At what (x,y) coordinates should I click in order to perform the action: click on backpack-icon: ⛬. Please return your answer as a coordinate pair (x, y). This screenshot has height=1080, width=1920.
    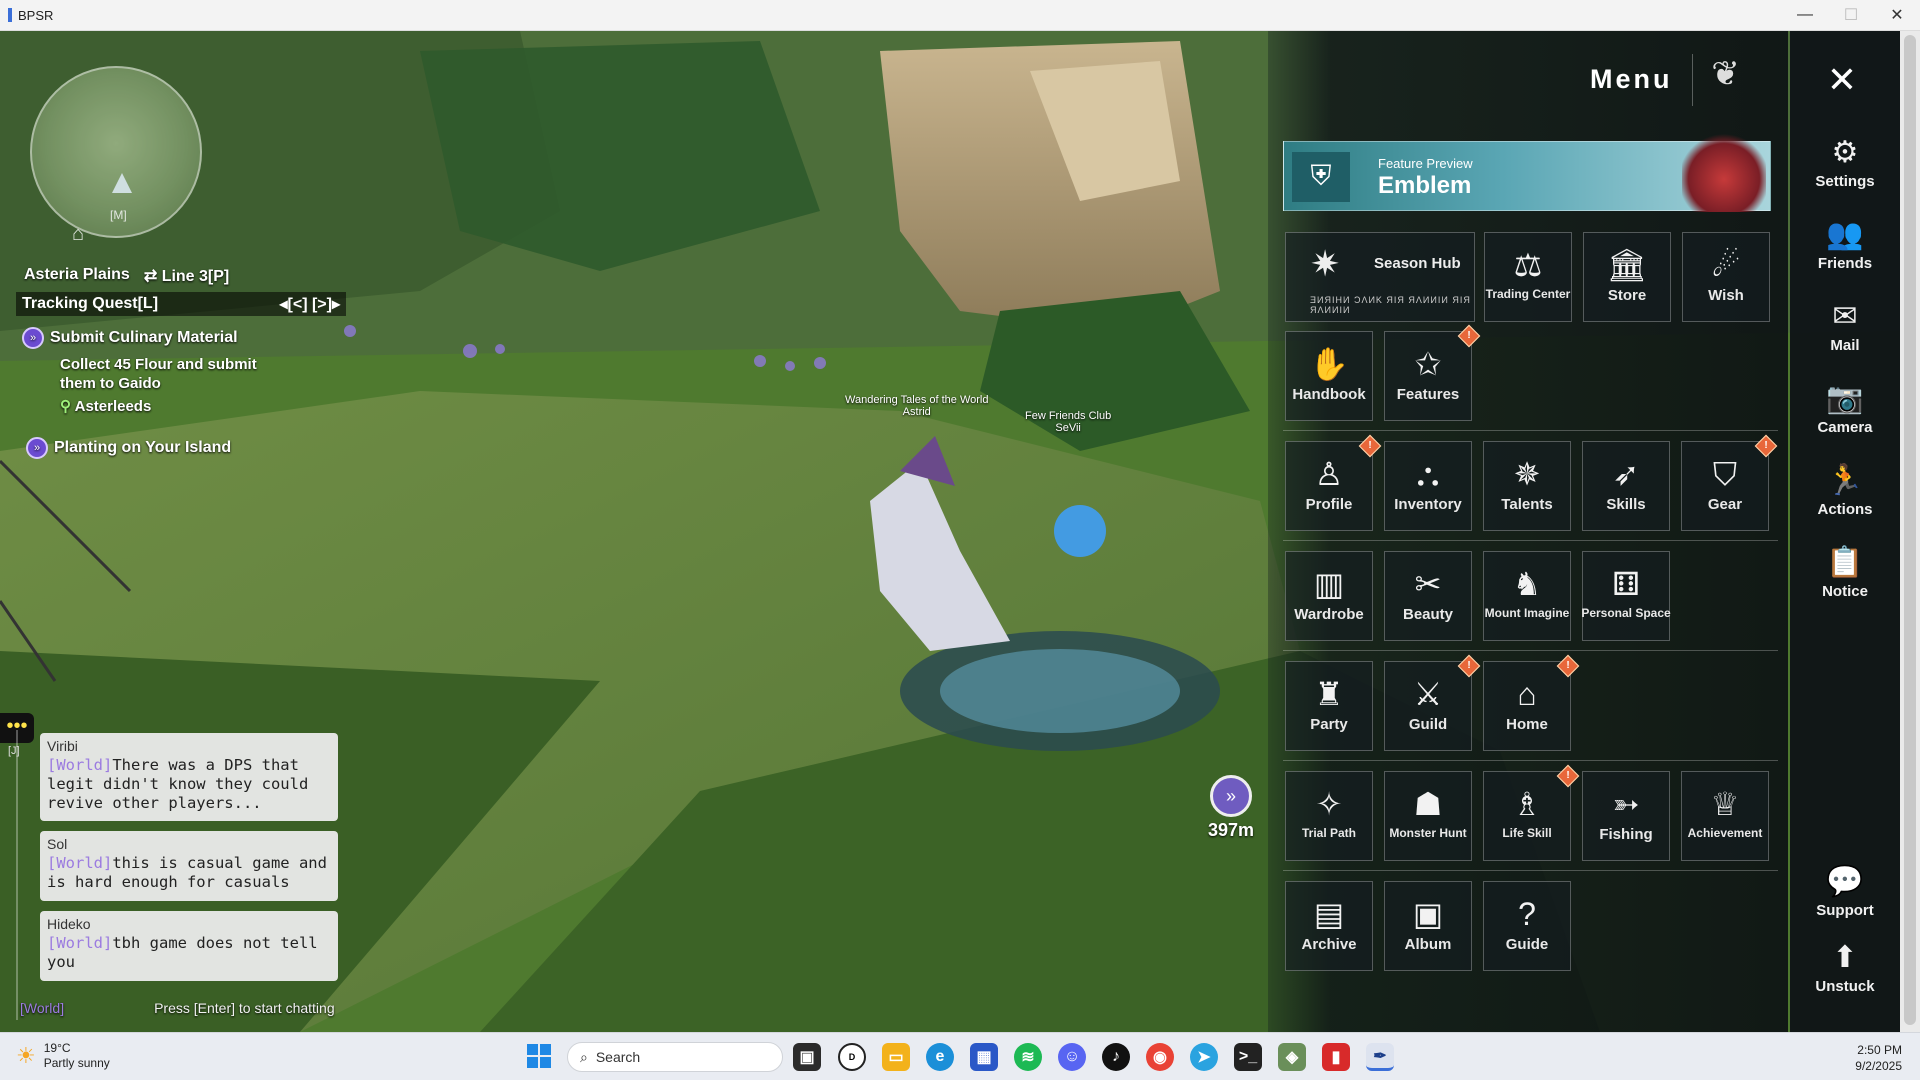
    Looking at the image, I should click on (1428, 474).